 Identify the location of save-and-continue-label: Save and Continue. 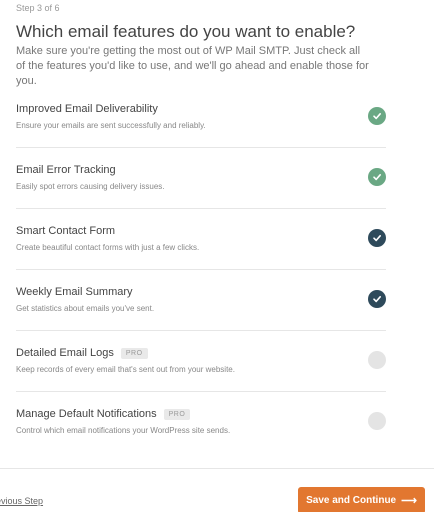
(351, 500).